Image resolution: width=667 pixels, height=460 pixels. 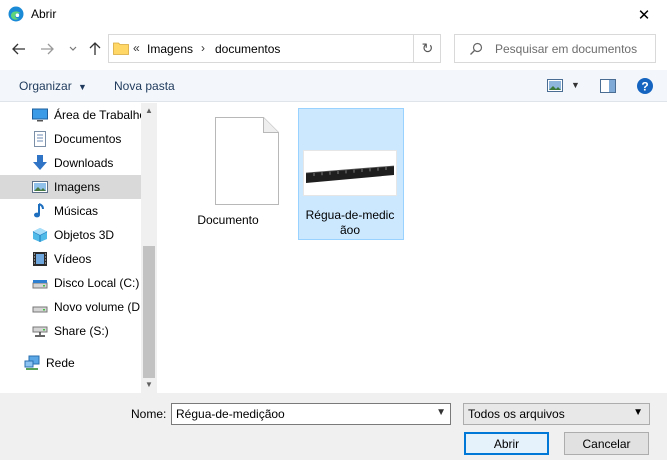 I want to click on sidebar-item-imagens: Imagens, so click(x=70, y=187).